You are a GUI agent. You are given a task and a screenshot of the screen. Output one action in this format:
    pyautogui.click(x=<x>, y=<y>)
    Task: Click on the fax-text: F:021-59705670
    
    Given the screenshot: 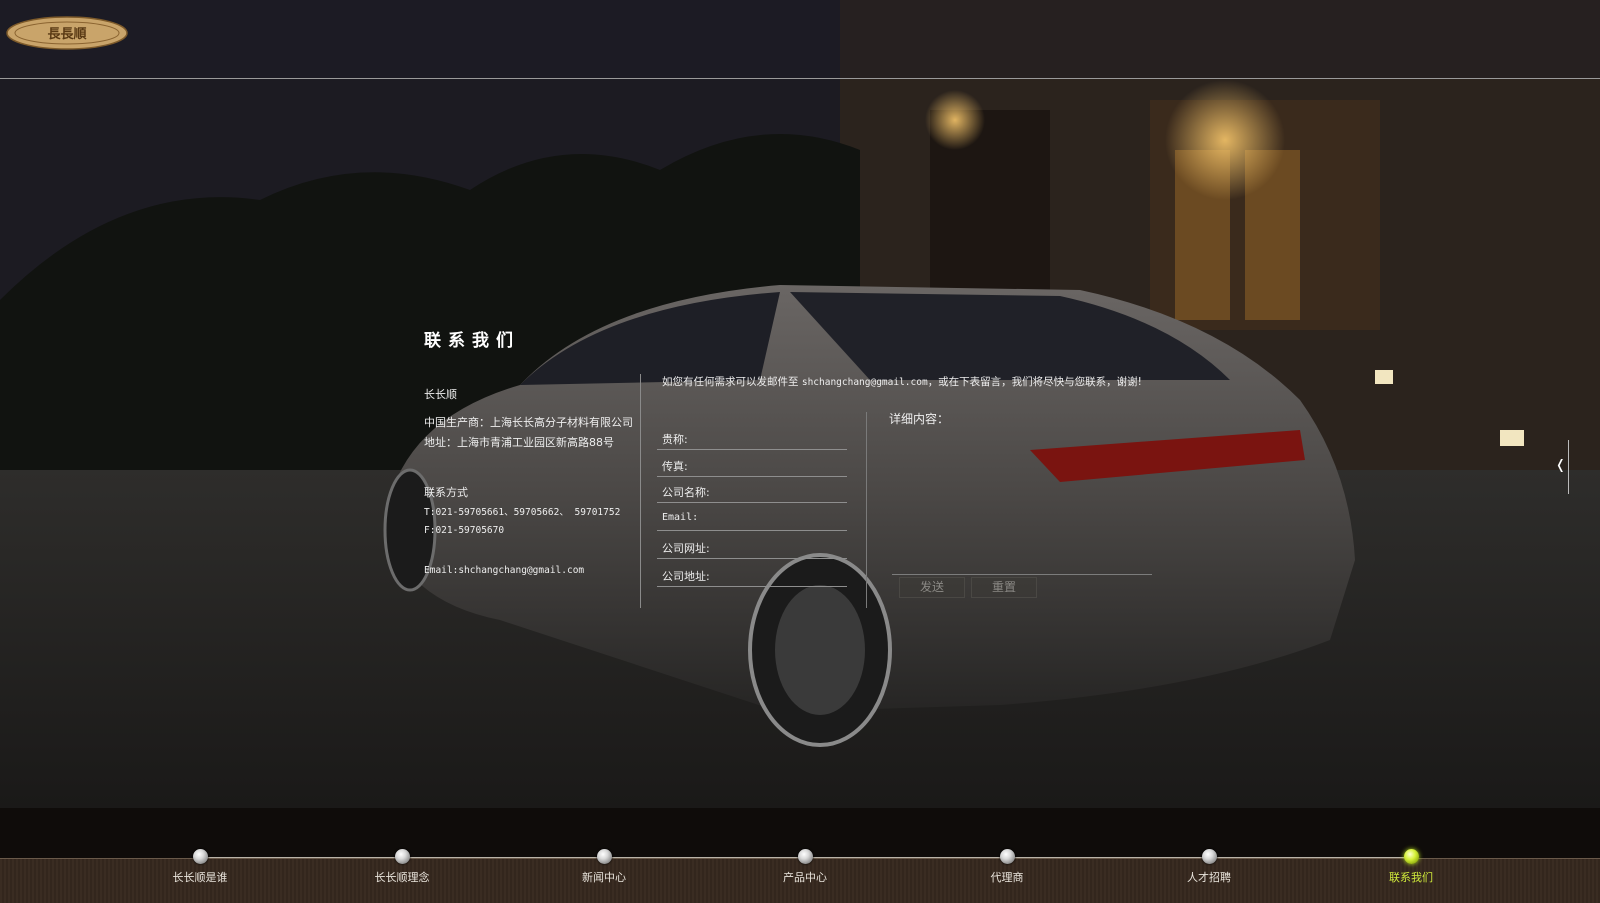 What is the action you would take?
    pyautogui.click(x=464, y=530)
    